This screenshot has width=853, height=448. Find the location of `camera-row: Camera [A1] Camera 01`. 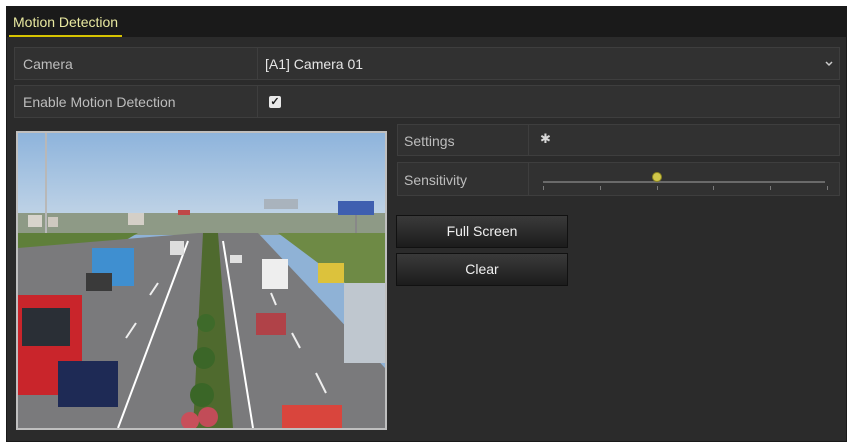

camera-row: Camera [A1] Camera 01 is located at coordinates (427, 63).